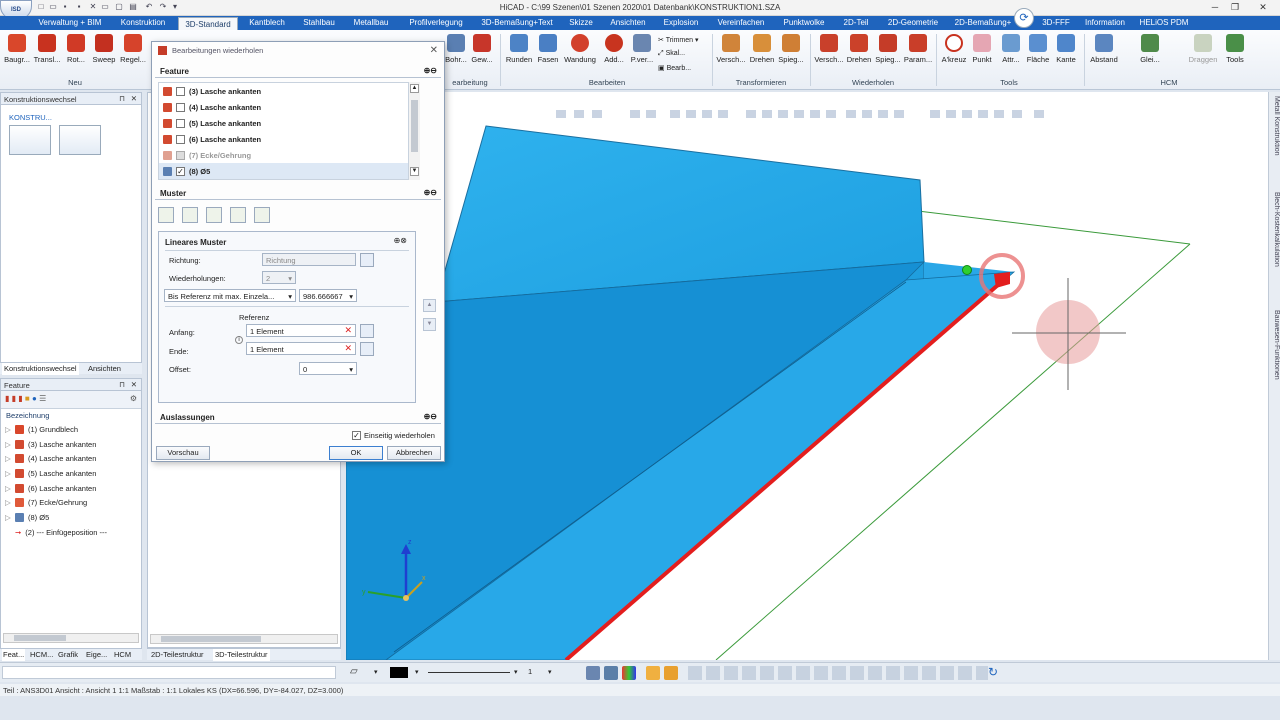 Image resolution: width=1280 pixels, height=720 pixels. Describe the element at coordinates (41, 7) in the screenshot. I see `new-icon: □` at that location.